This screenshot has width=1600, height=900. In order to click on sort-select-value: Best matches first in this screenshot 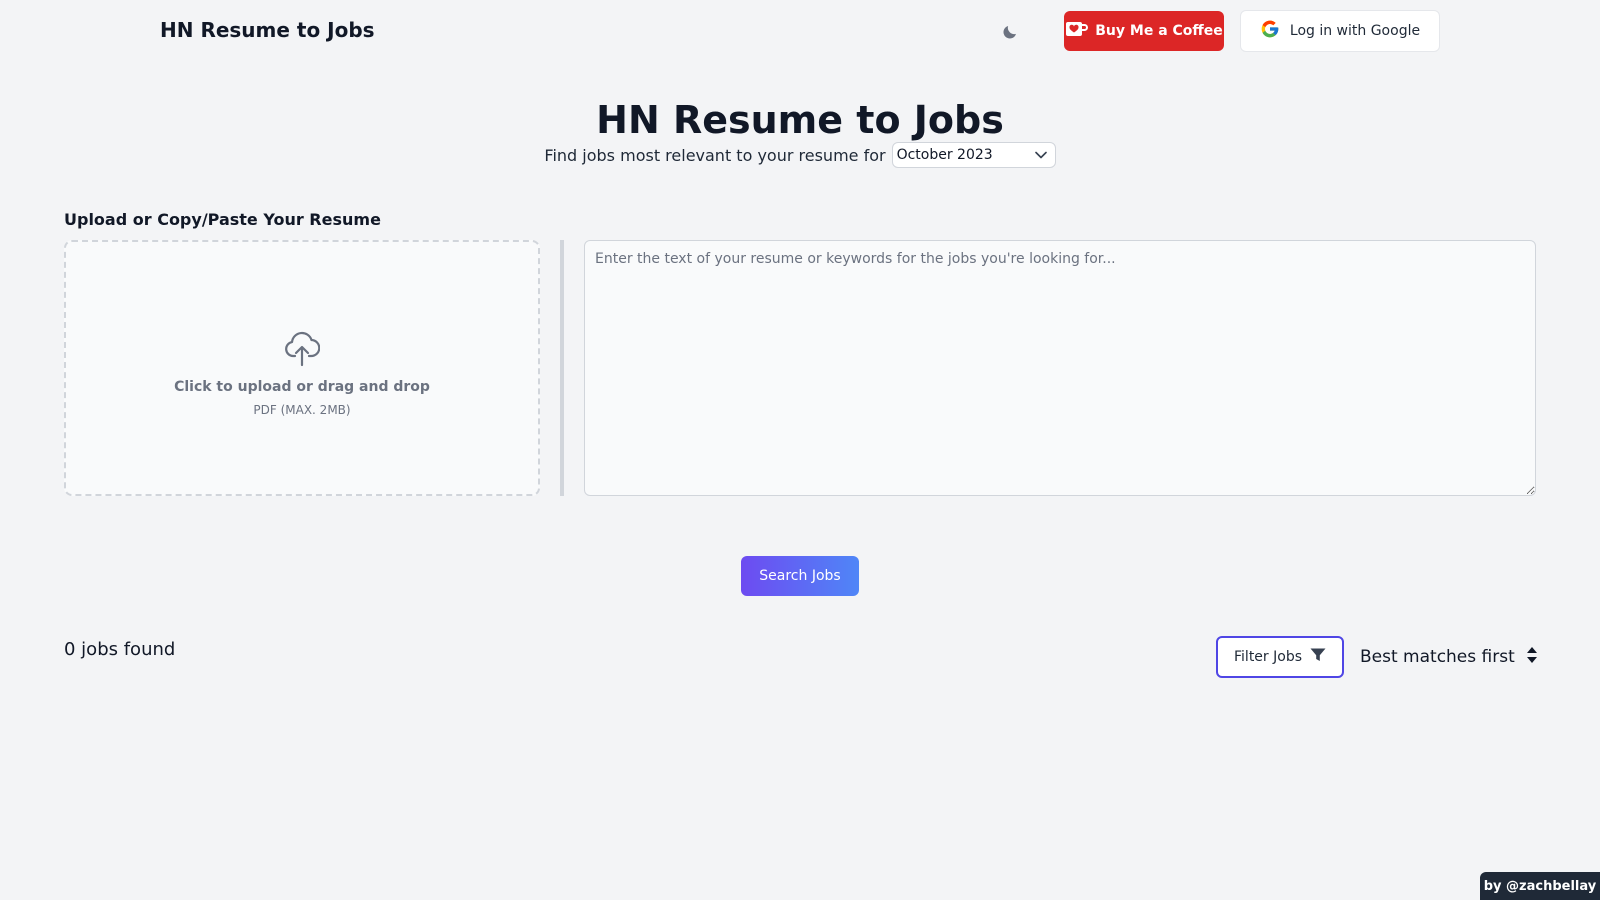, I will do `click(1437, 657)`.